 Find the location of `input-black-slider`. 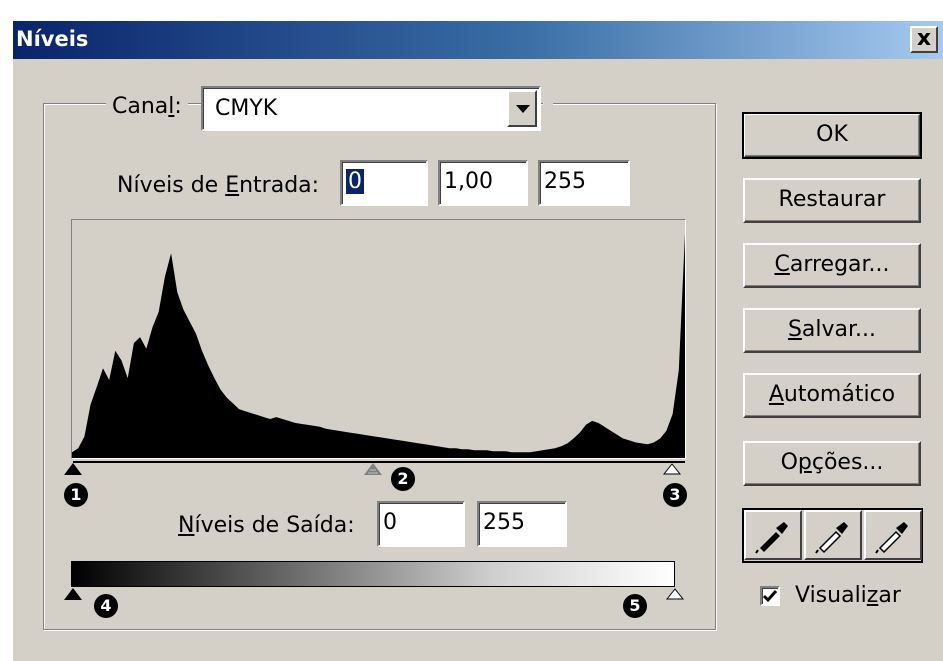

input-black-slider is located at coordinates (73, 469).